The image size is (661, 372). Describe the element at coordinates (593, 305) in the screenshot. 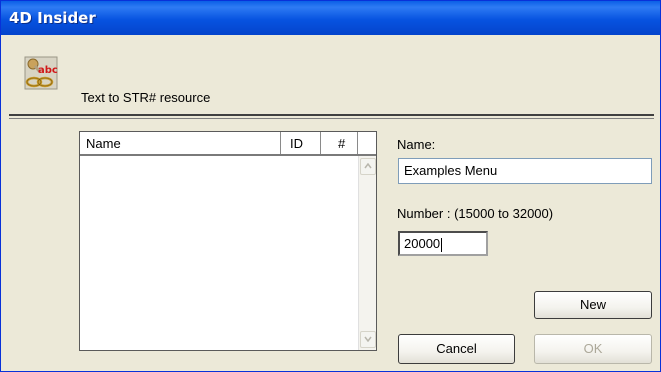

I see `new-button: New` at that location.